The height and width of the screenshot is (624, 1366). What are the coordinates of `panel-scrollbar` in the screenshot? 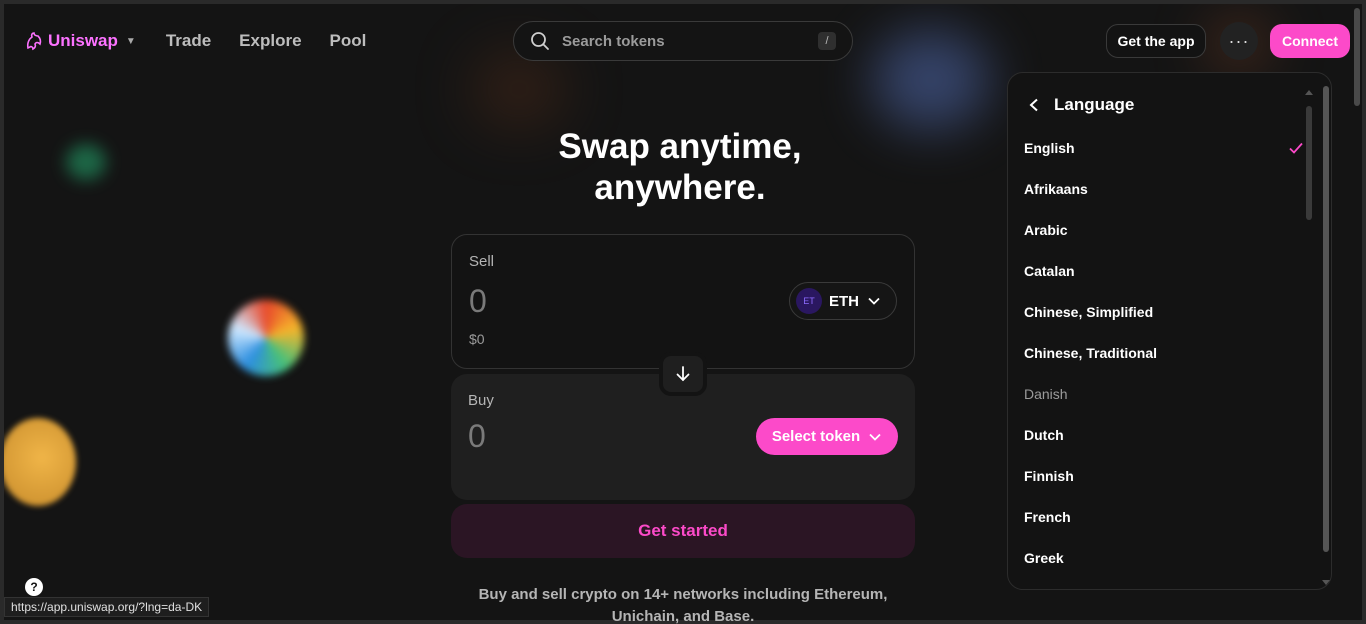 It's located at (1326, 319).